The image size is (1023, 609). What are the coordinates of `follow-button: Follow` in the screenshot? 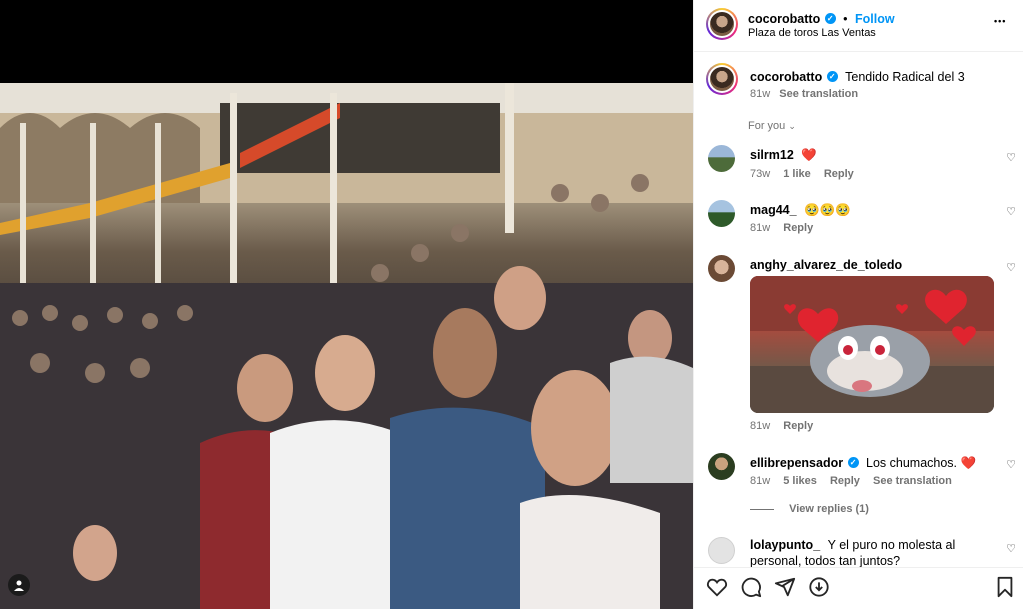 It's located at (875, 19).